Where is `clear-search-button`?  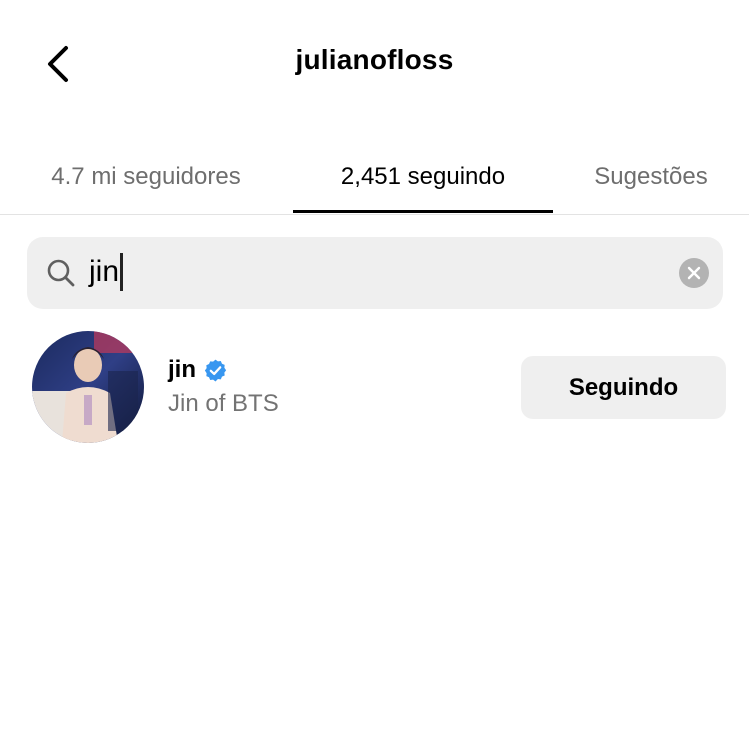 clear-search-button is located at coordinates (694, 273).